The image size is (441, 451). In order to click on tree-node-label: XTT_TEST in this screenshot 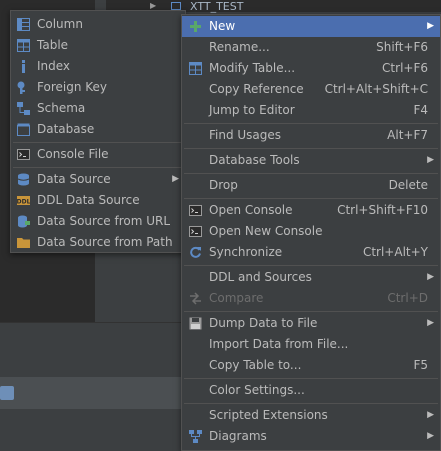, I will do `click(217, 6)`.